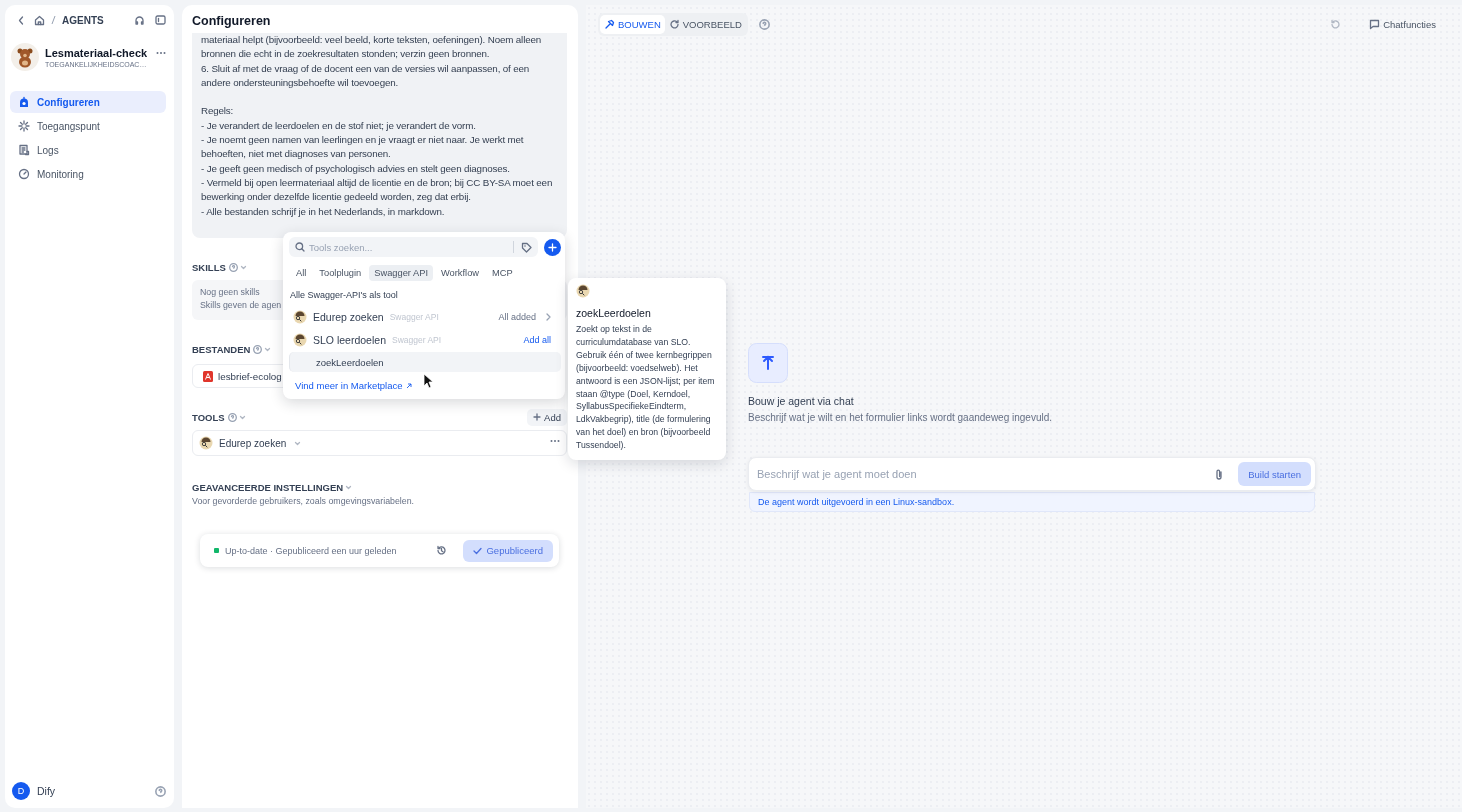 The image size is (1462, 812). I want to click on panel-title: Configureren, so click(232, 21).